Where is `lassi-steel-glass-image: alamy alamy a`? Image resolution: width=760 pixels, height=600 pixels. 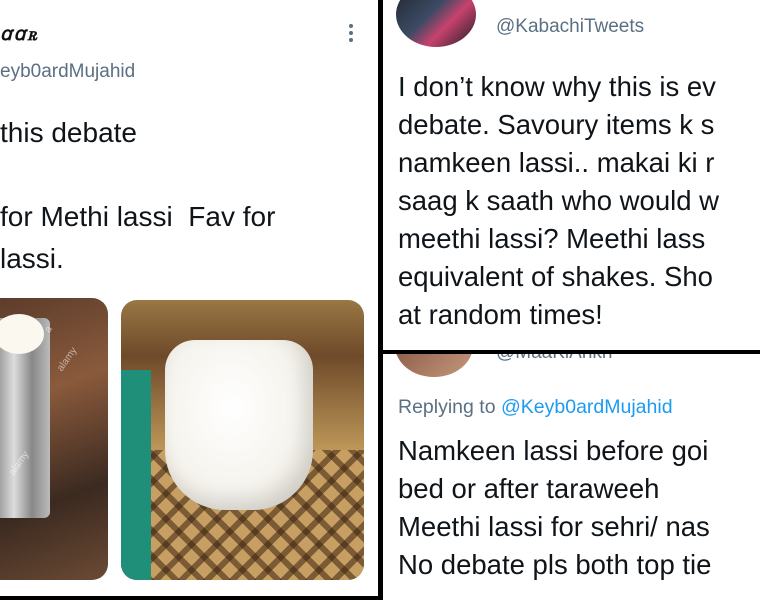 lassi-steel-glass-image: alamy alamy a is located at coordinates (54, 439).